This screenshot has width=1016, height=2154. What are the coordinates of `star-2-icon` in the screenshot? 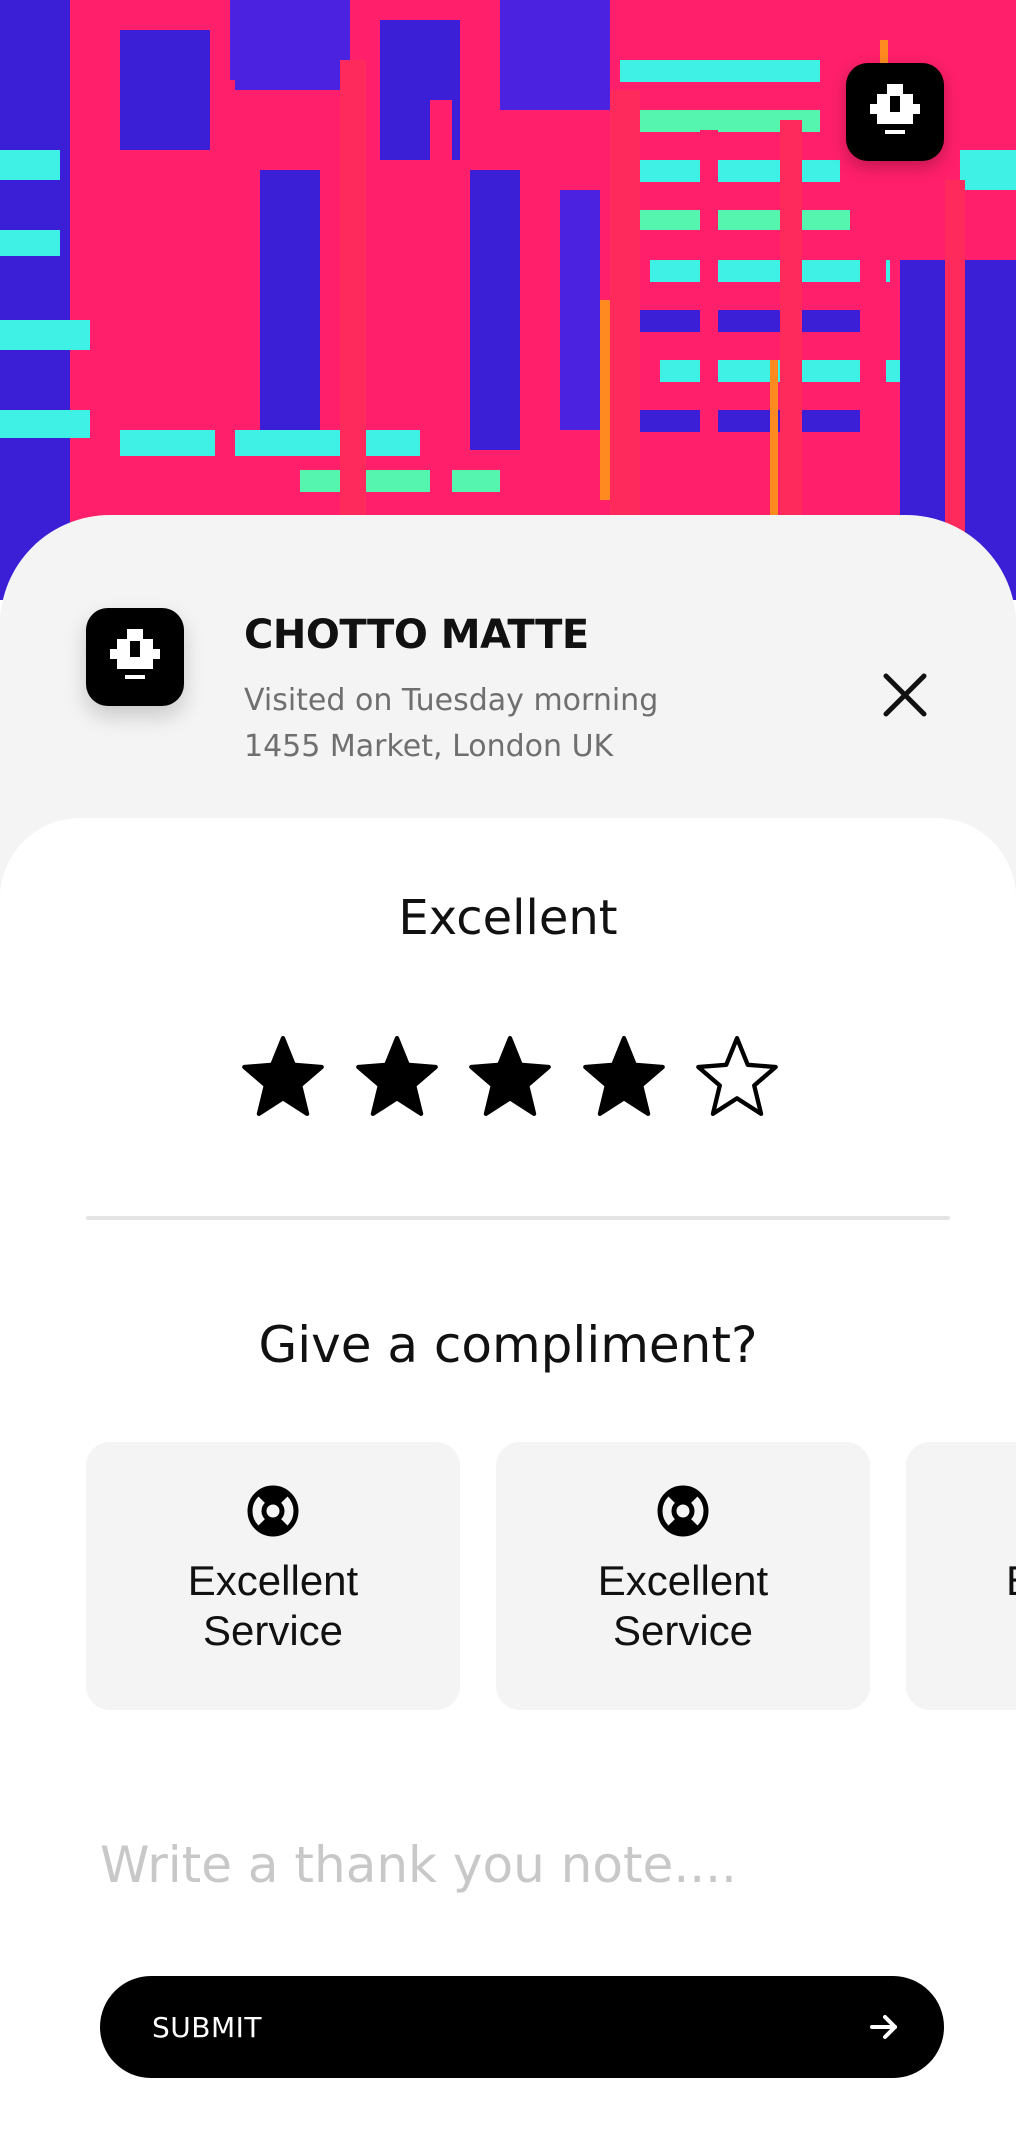 It's located at (397, 1076).